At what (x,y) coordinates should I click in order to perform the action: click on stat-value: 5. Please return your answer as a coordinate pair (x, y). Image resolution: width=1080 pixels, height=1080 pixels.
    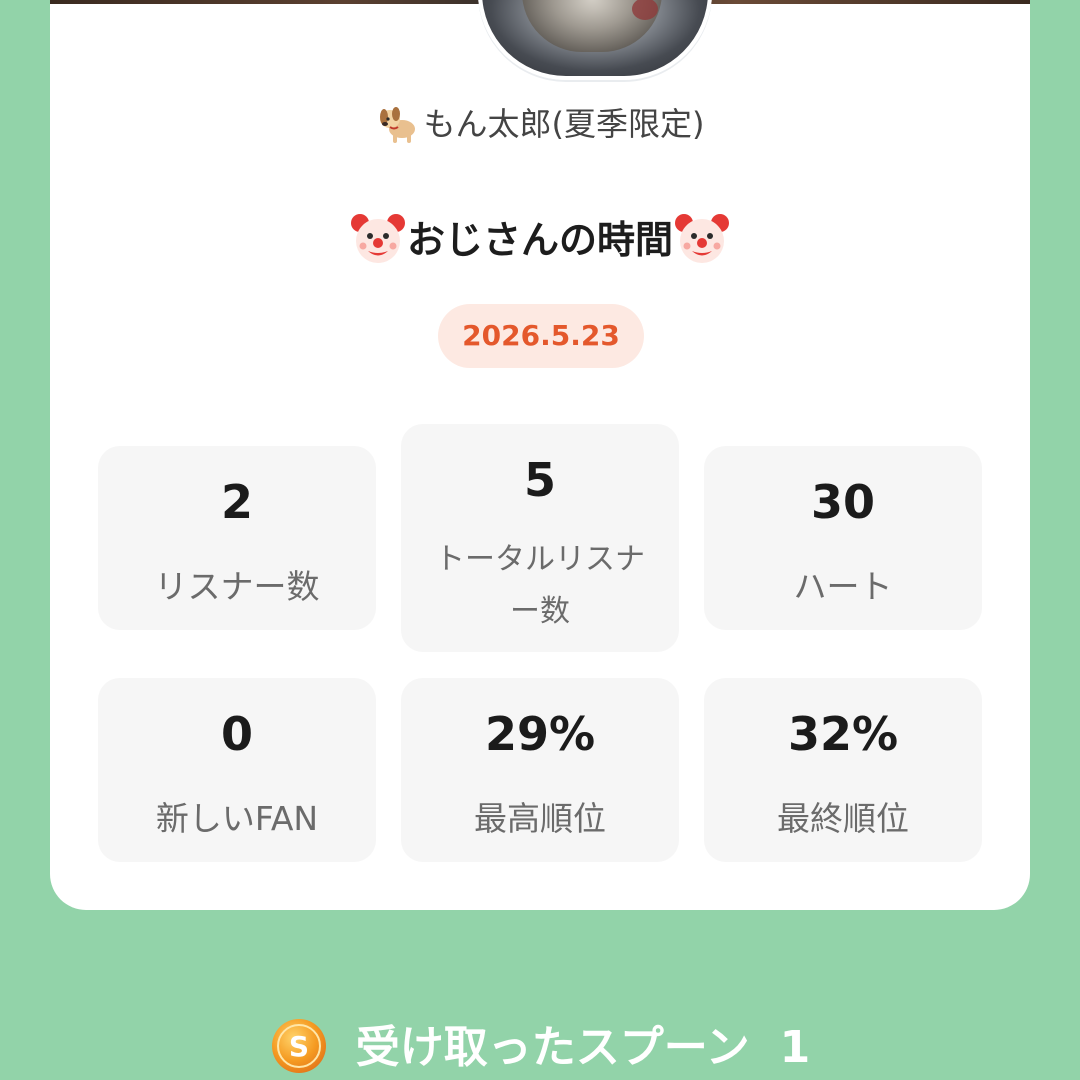
    Looking at the image, I should click on (539, 480).